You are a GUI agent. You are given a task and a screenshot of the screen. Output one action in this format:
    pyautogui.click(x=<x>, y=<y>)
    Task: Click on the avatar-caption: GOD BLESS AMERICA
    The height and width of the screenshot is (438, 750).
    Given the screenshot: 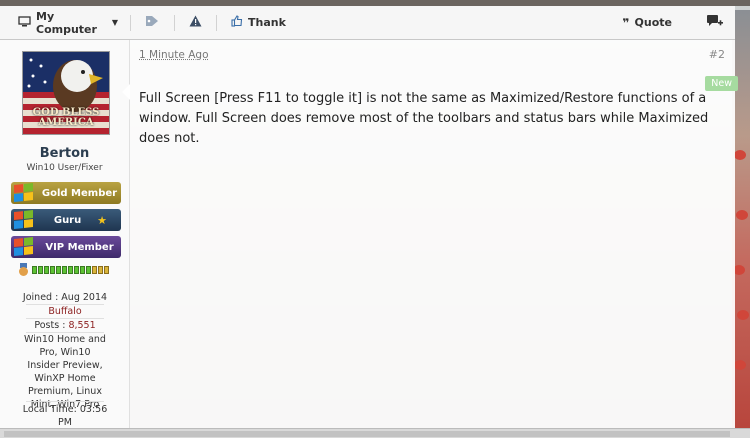 What is the action you would take?
    pyautogui.click(x=66, y=118)
    